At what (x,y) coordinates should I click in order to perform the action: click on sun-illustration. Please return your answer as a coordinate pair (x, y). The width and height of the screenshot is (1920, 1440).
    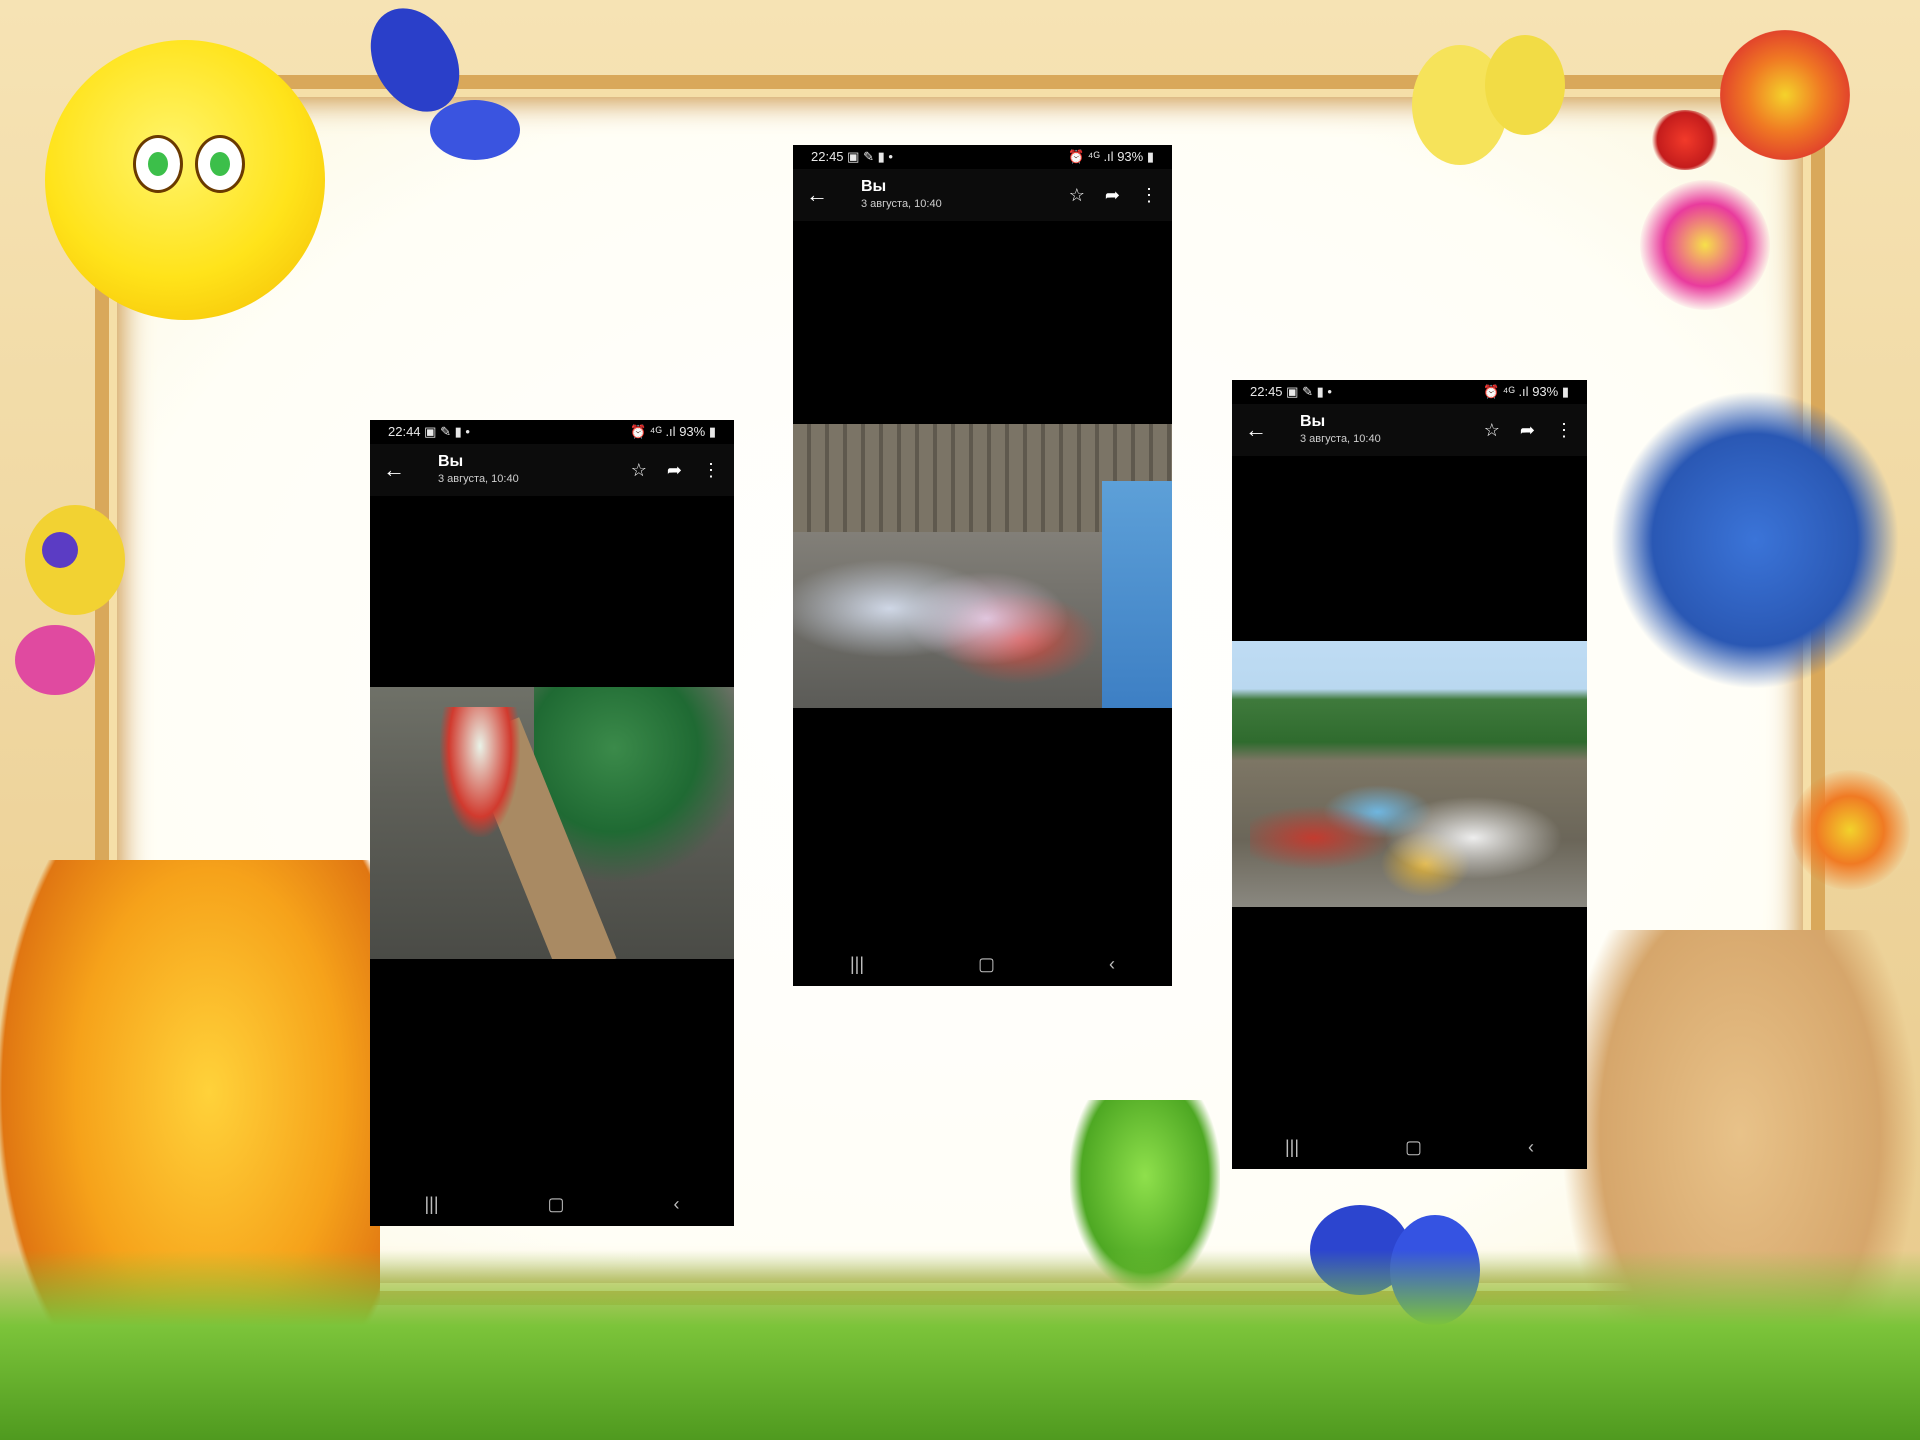
    Looking at the image, I should click on (185, 180).